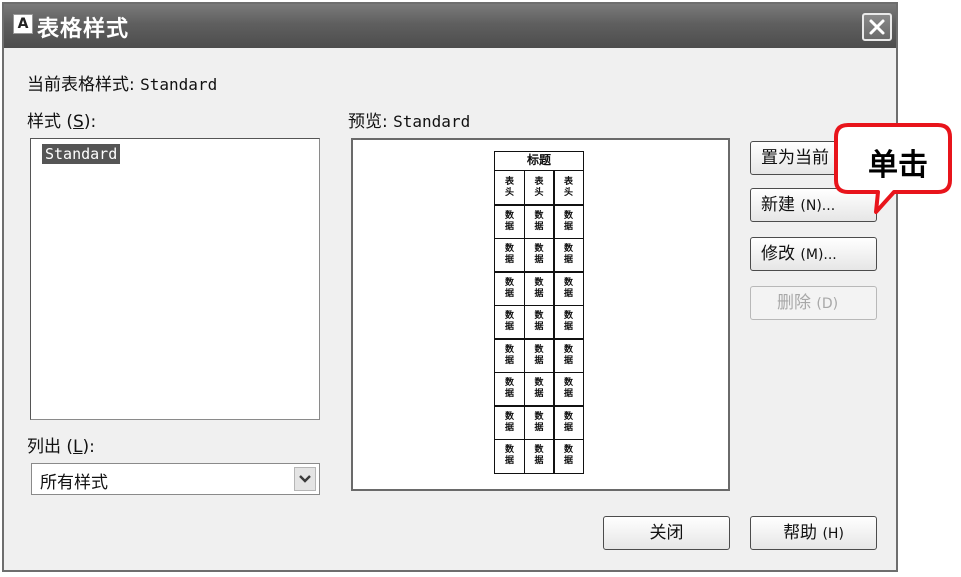 This screenshot has height=577, width=961. Describe the element at coordinates (794, 303) in the screenshot. I see `delete-style-label: 删除` at that location.